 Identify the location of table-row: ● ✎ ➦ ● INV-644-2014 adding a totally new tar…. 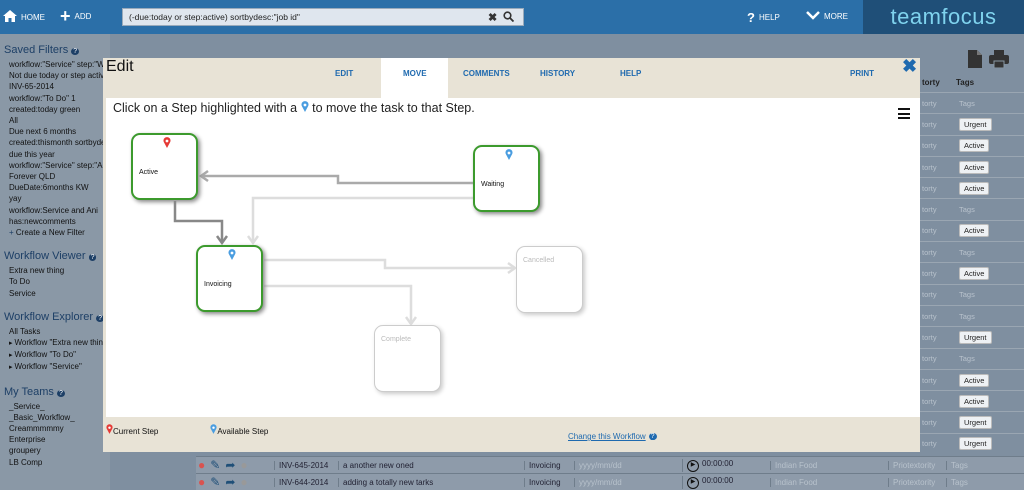
(610, 481).